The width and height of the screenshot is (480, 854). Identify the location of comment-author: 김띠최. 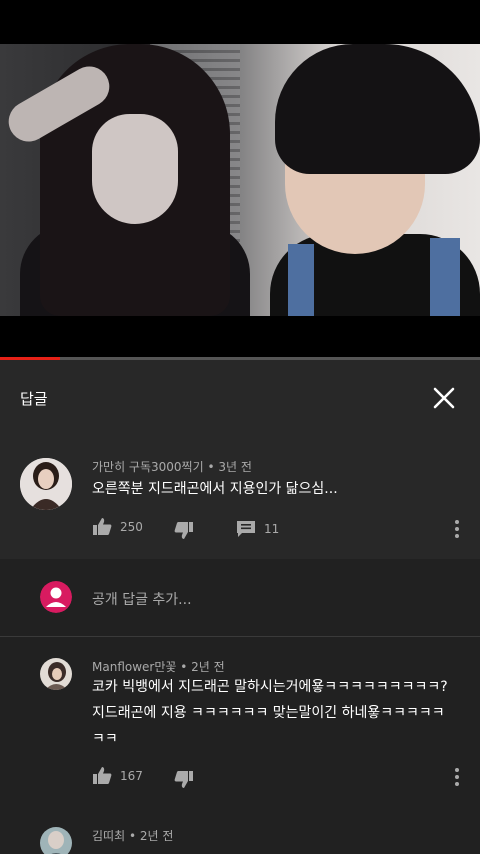
(108, 836).